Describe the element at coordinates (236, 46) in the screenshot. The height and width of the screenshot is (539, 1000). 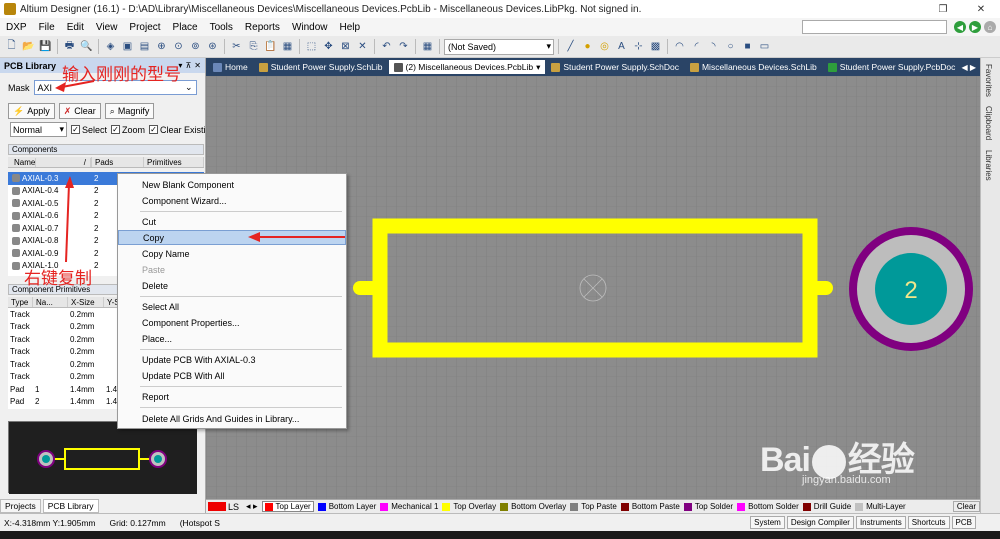
I see `cut-icon: ✂` at that location.